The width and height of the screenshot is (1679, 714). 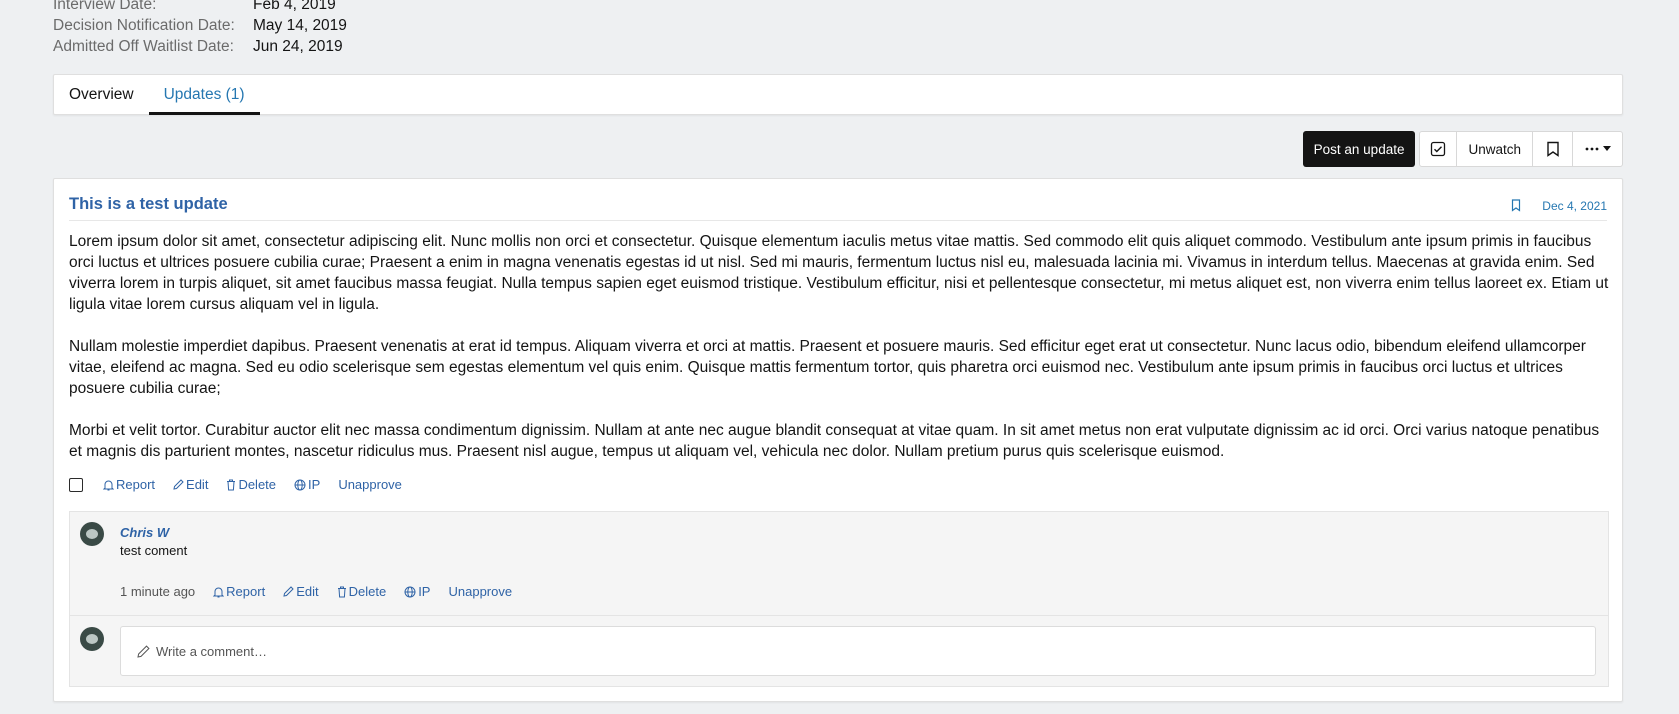 What do you see at coordinates (1574, 206) in the screenshot?
I see `update-date: Dec 4, 2021` at bounding box center [1574, 206].